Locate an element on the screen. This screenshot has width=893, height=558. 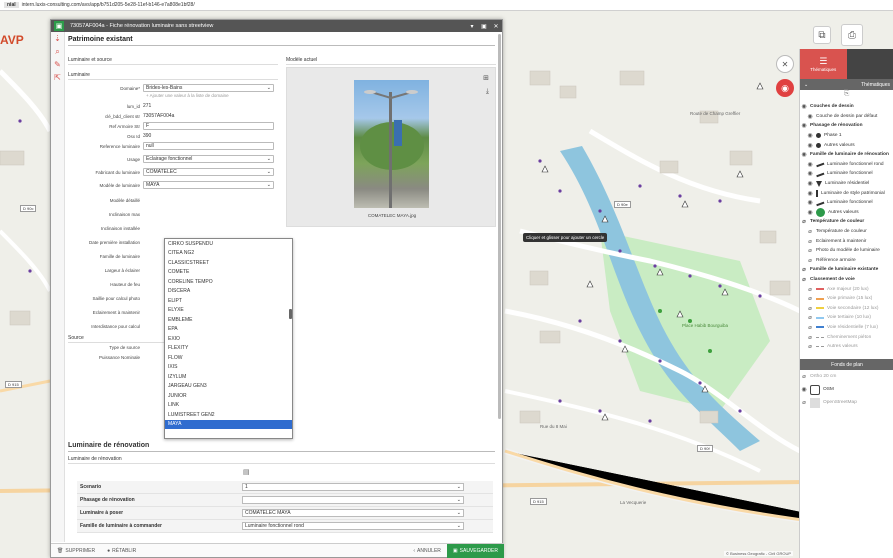
dropdown-option: FLOW is located at coordinates (228, 358).